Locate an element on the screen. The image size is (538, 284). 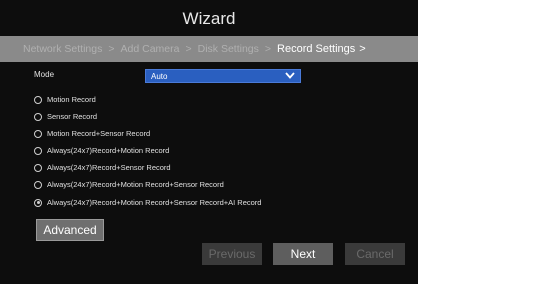
option-label: Motion Record+Sensor Record is located at coordinates (99, 133).